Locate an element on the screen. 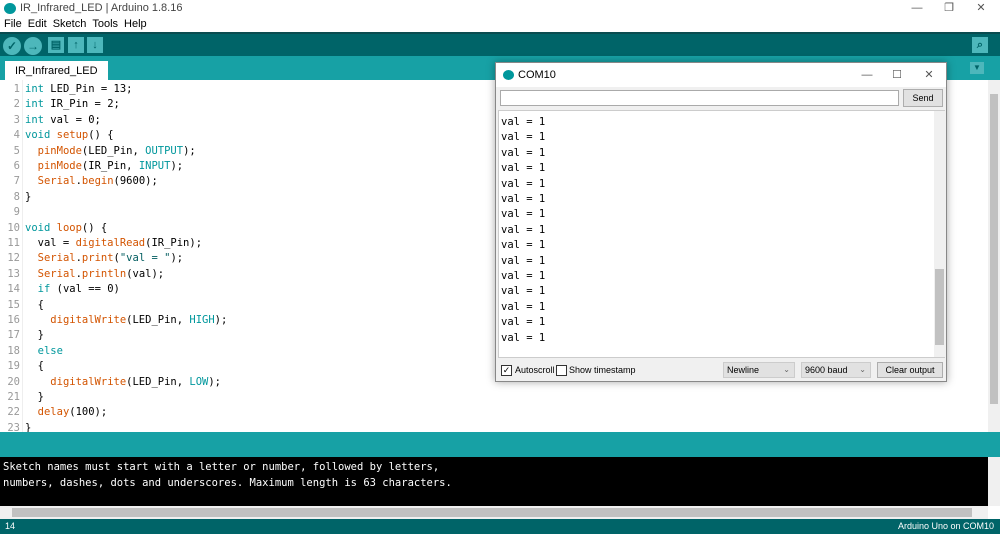 This screenshot has width=1000, height=534. code-token: (100); is located at coordinates (88, 412).